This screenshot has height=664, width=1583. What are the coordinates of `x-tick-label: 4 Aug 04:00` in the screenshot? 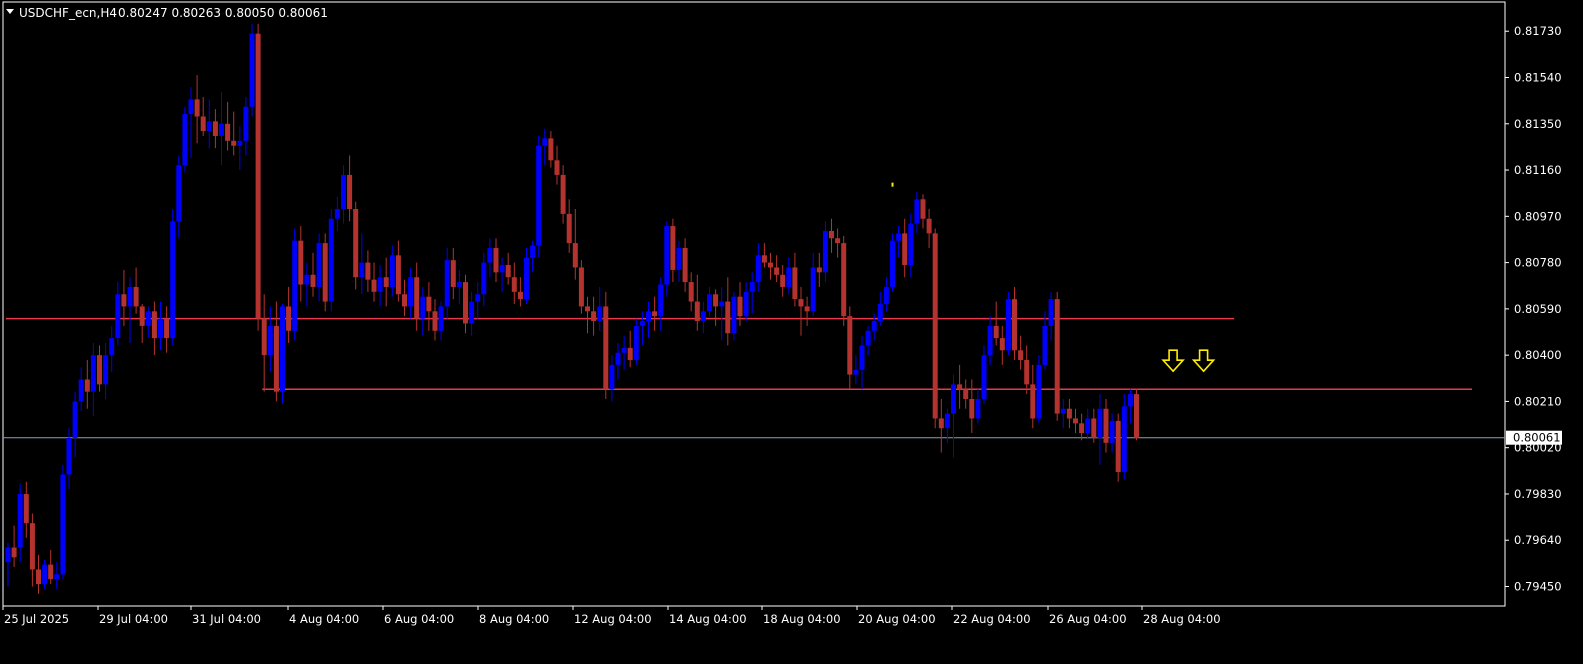 It's located at (324, 619).